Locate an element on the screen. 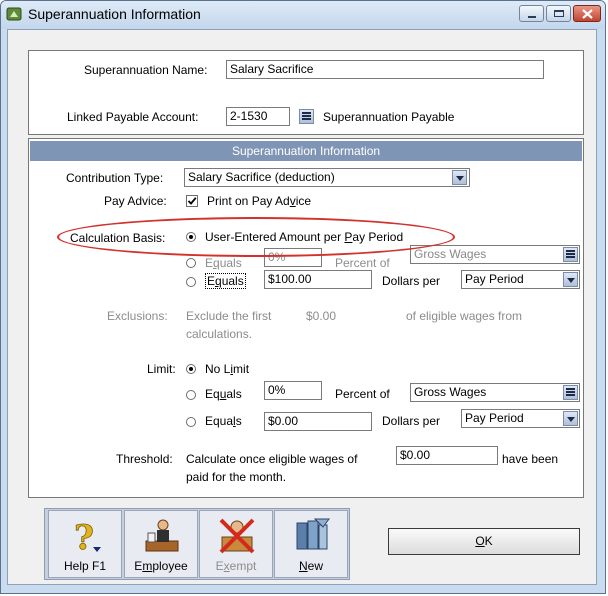 Image resolution: width=608 pixels, height=596 pixels. limit-radio-percent is located at coordinates (191, 395).